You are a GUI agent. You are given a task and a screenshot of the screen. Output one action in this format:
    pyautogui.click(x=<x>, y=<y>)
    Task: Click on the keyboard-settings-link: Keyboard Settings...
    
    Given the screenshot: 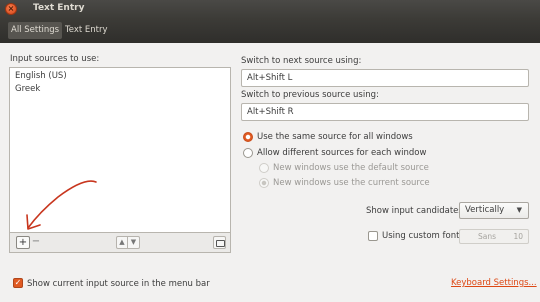 What is the action you would take?
    pyautogui.click(x=494, y=283)
    